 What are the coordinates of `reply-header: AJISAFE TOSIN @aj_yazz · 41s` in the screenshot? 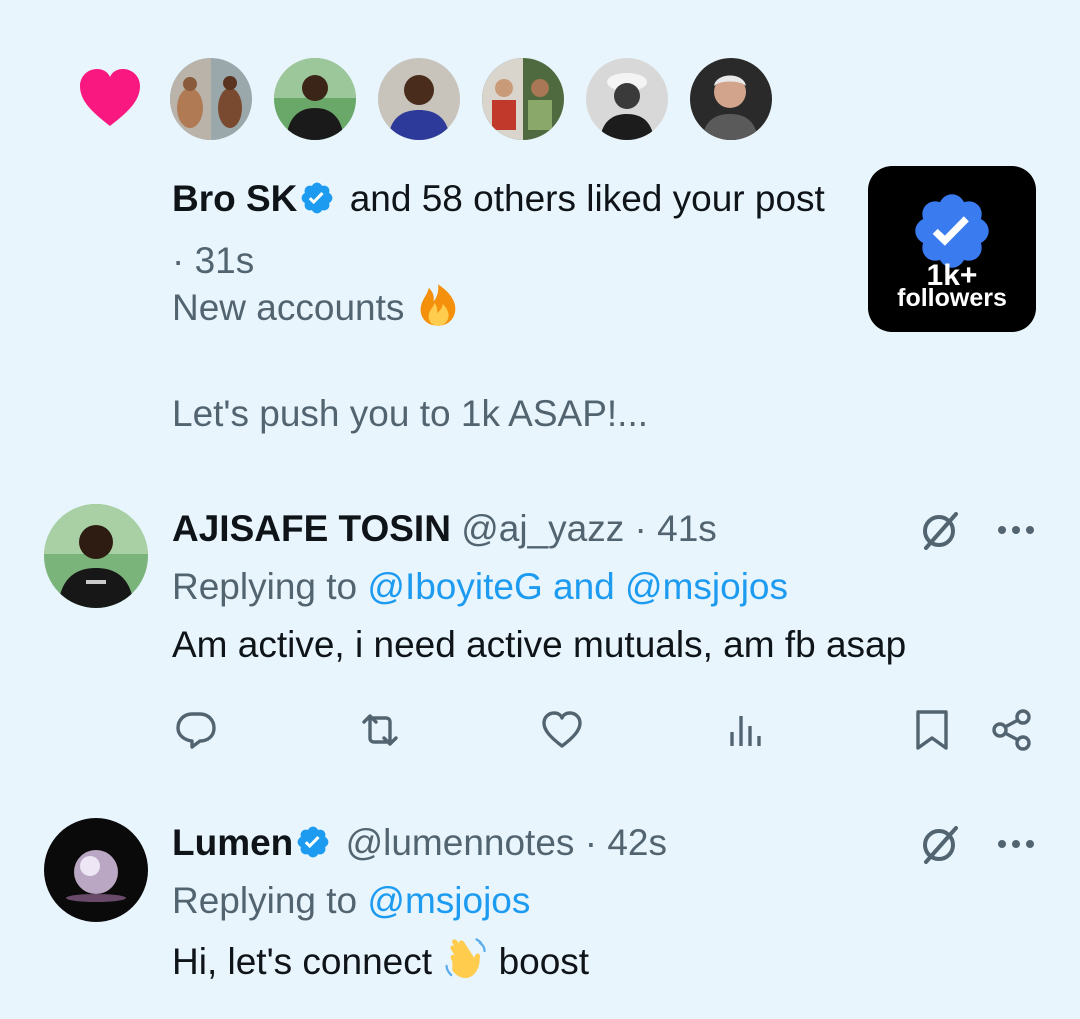 It's located at (444, 529).